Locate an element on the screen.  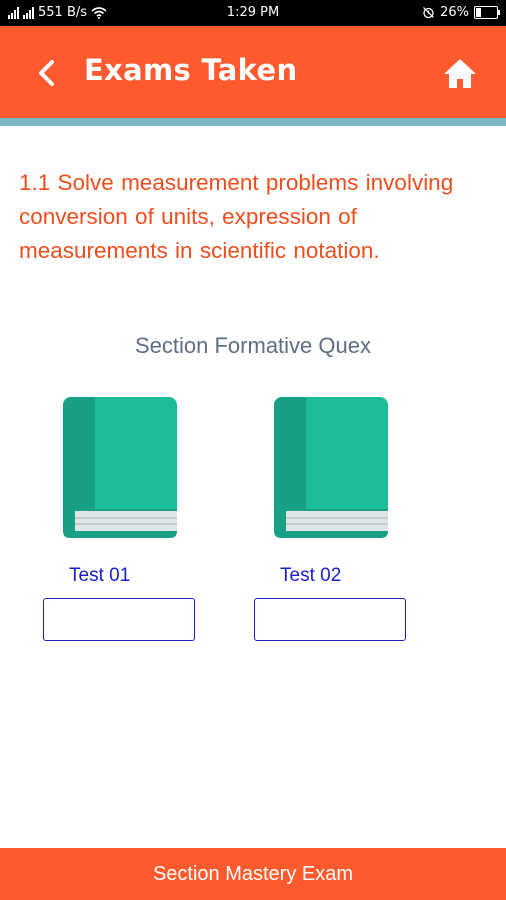
battery-percent: 26% is located at coordinates (454, 12).